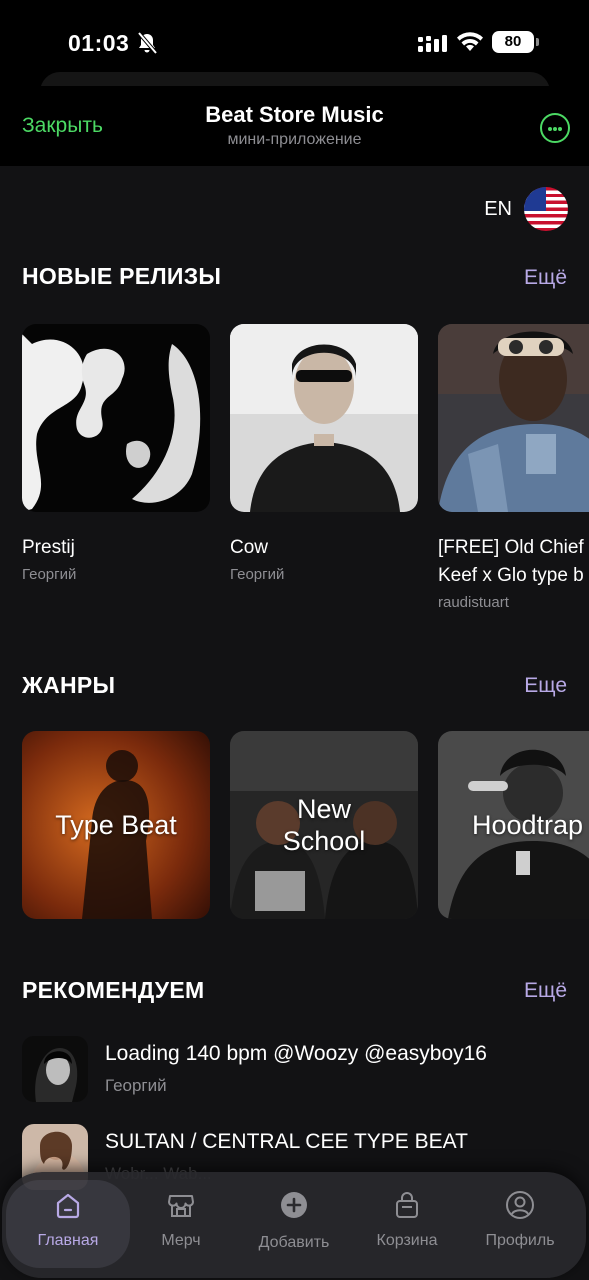 The width and height of the screenshot is (589, 1280). Describe the element at coordinates (473, 602) in the screenshot. I see `release-author: raudistuart` at that location.